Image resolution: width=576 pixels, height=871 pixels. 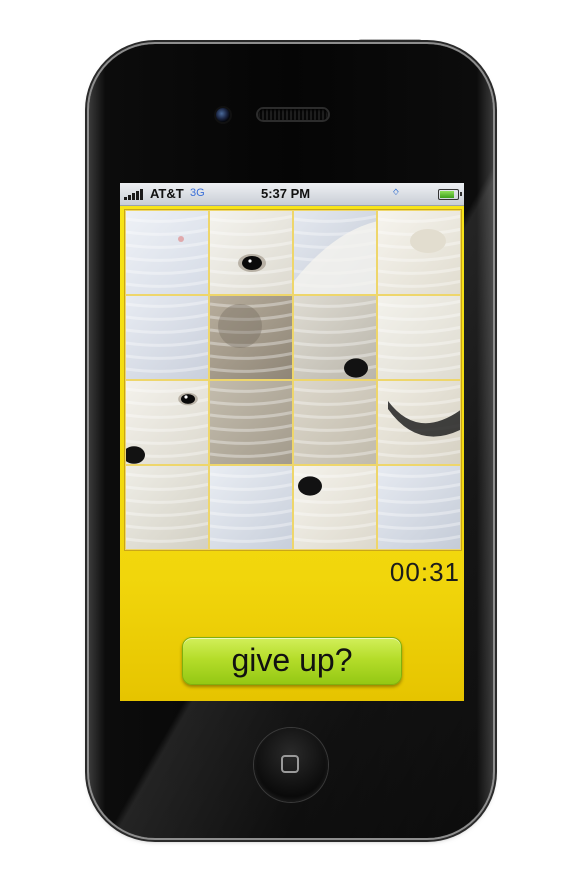 What do you see at coordinates (167, 193) in the screenshot?
I see `carrier-name: AT&T` at bounding box center [167, 193].